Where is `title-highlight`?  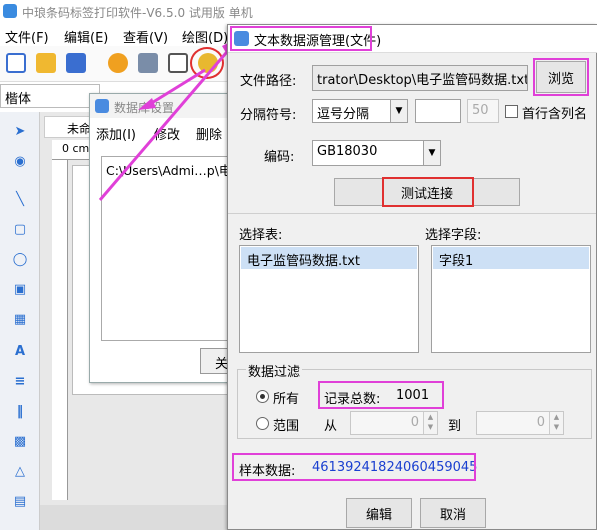 title-highlight is located at coordinates (301, 38).